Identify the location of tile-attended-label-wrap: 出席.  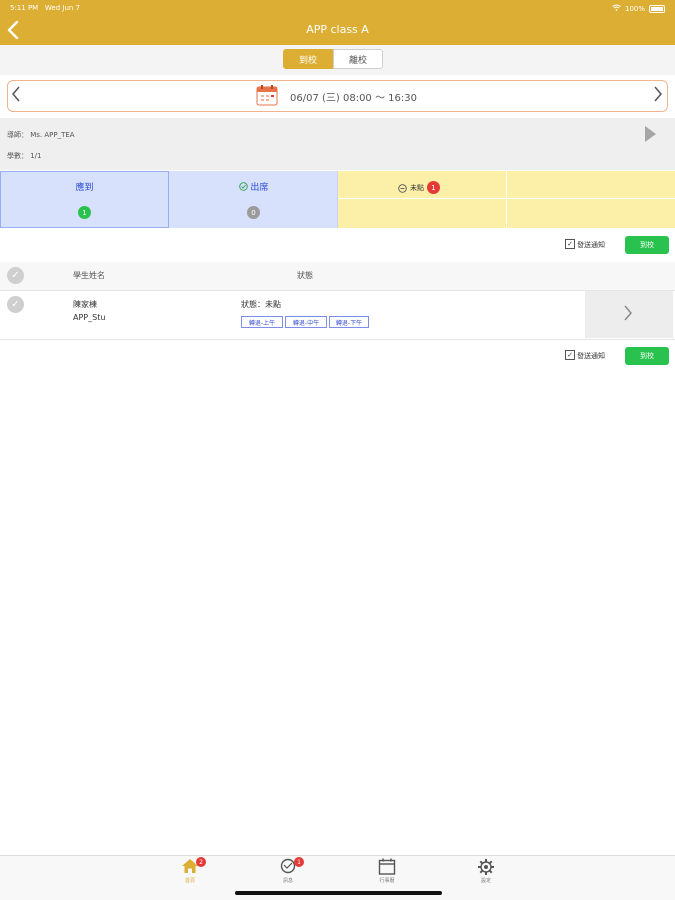
(253, 186).